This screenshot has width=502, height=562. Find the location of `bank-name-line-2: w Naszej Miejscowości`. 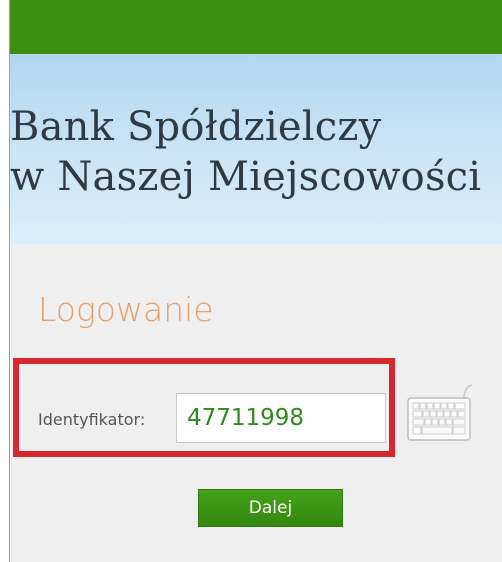

bank-name-line-2: w Naszej Miejscowości is located at coordinates (246, 177).